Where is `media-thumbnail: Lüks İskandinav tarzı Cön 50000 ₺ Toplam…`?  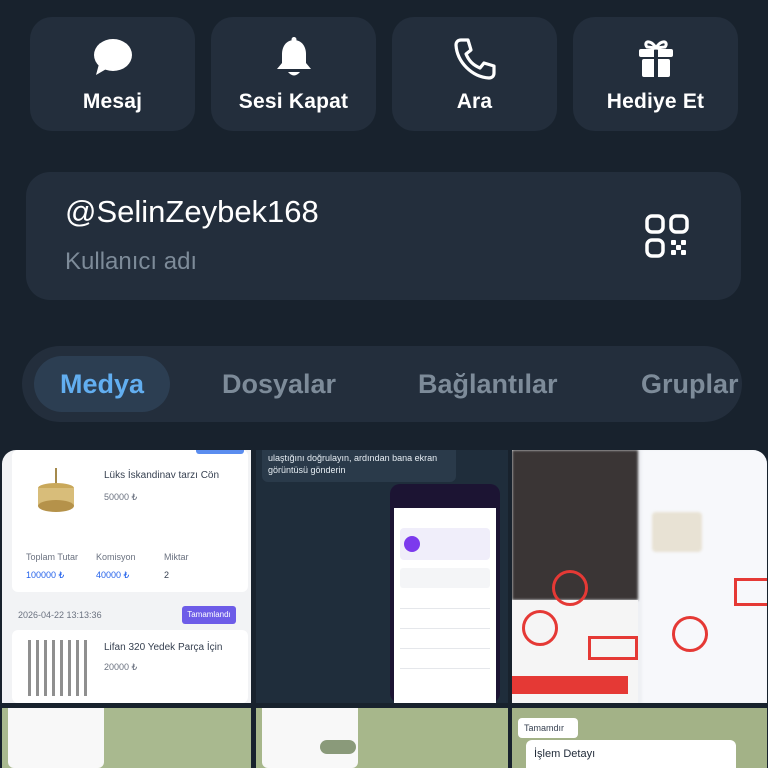
media-thumbnail: Lüks İskandinav tarzı Cön 50000 ₺ Toplam… is located at coordinates (126, 576).